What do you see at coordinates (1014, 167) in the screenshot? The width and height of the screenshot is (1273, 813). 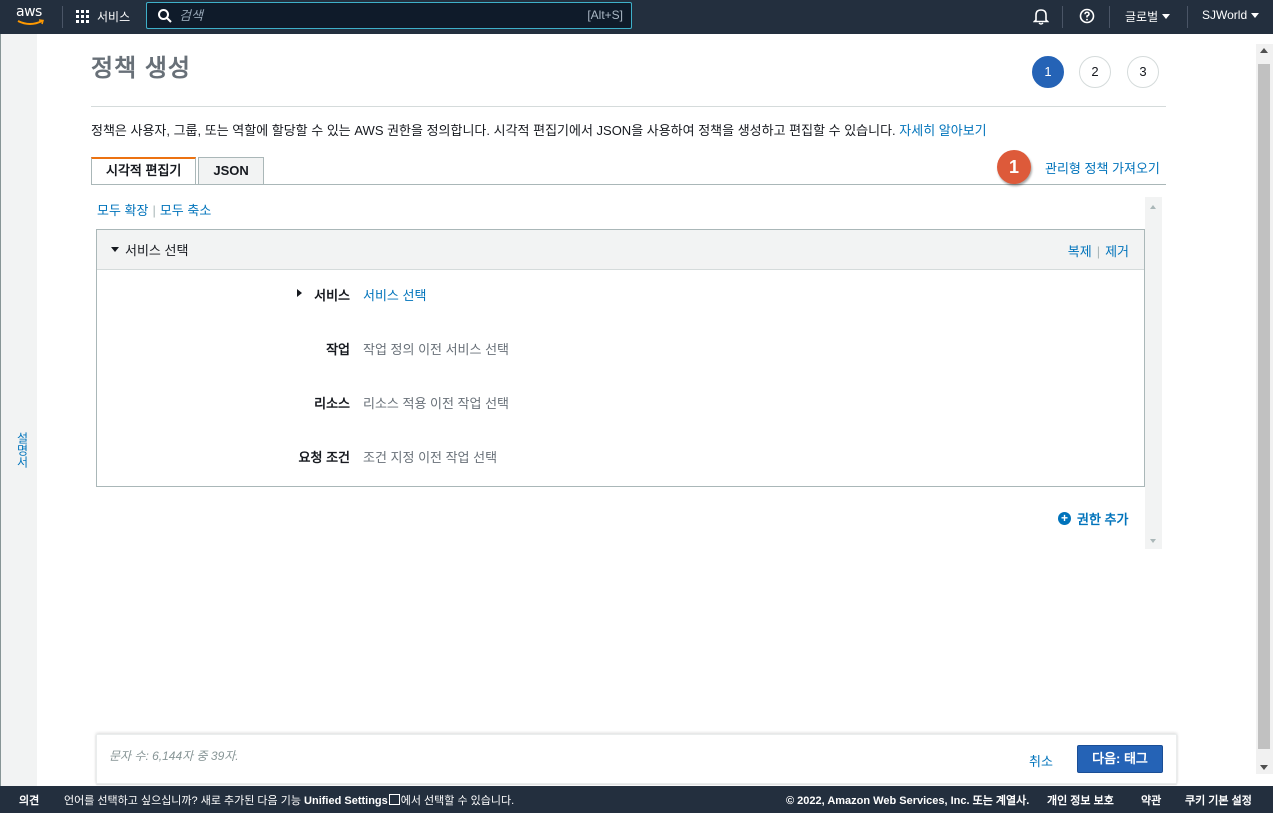 I see `annotation-badge: 1` at bounding box center [1014, 167].